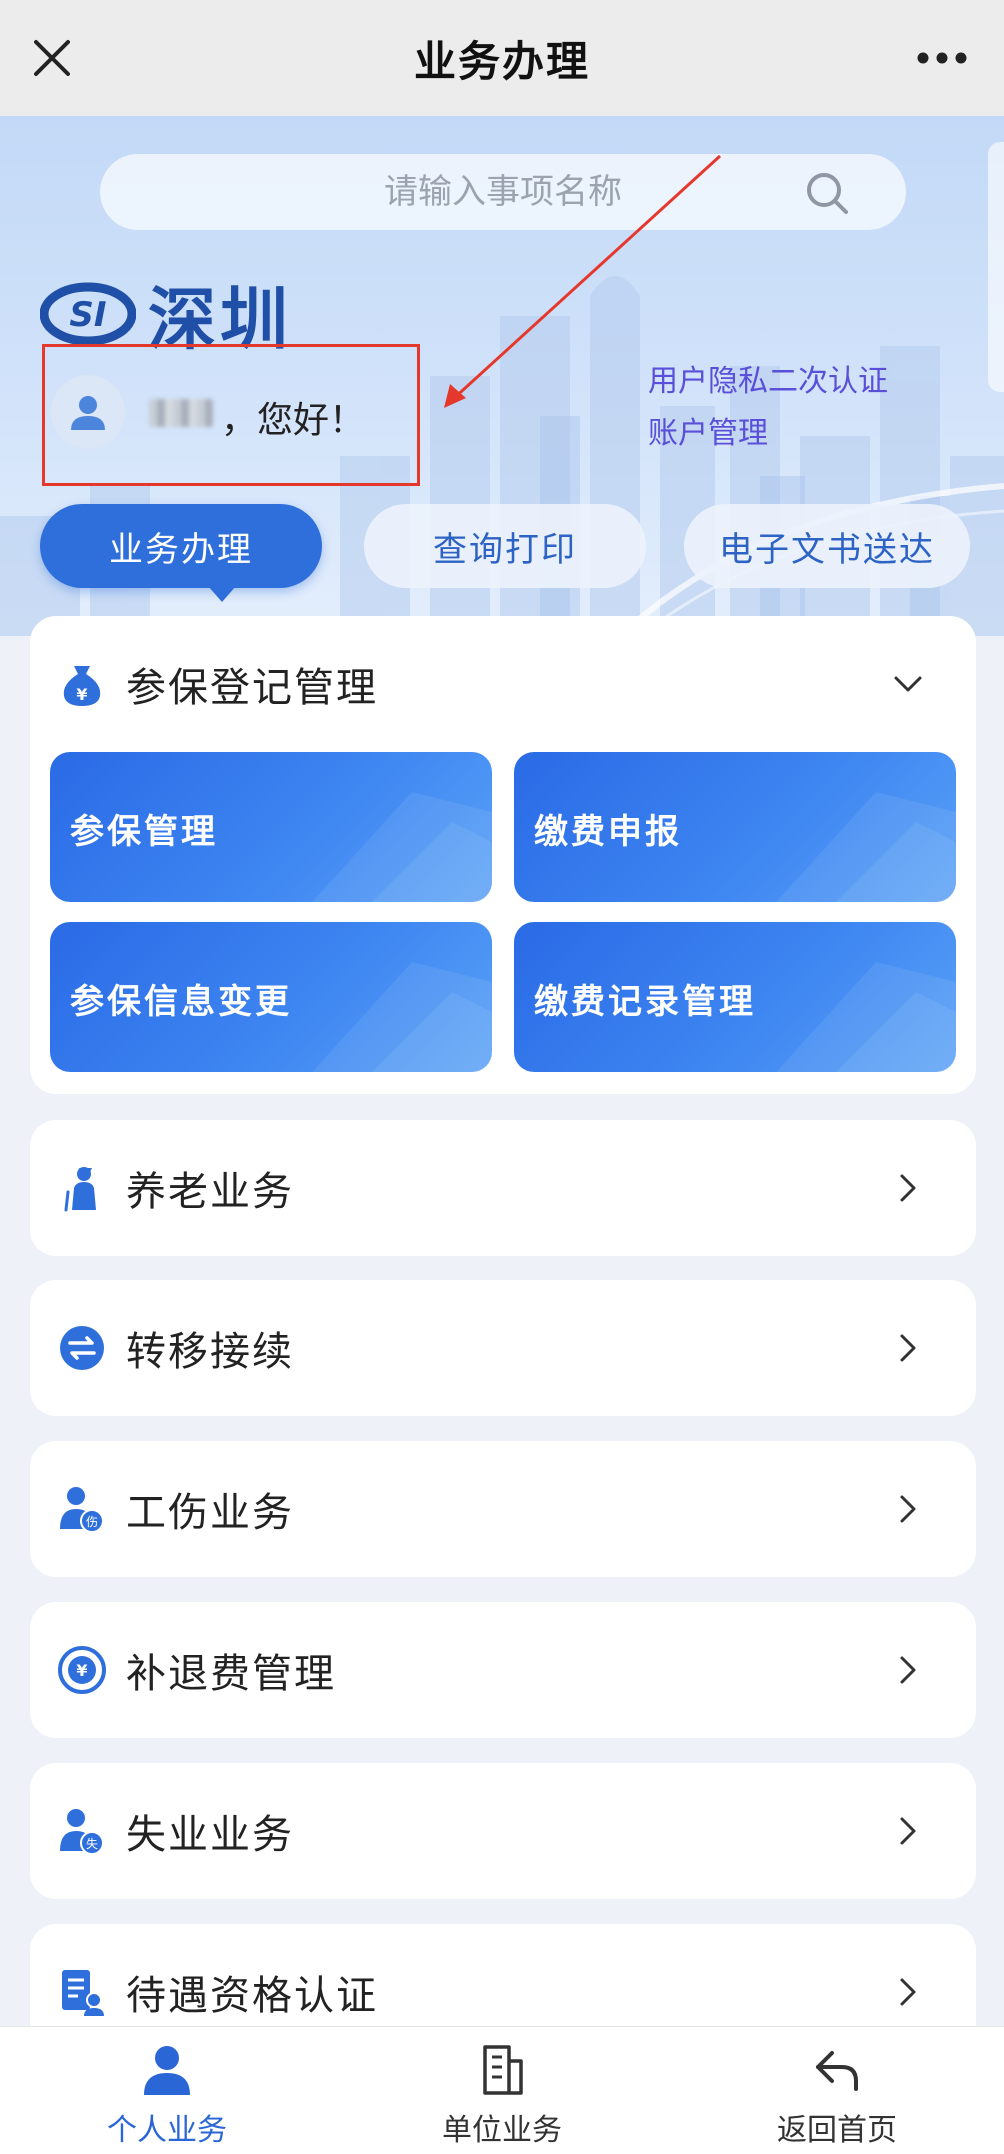 The image size is (1004, 2154). I want to click on section-unemployment: 失 失业业务, so click(503, 1831).